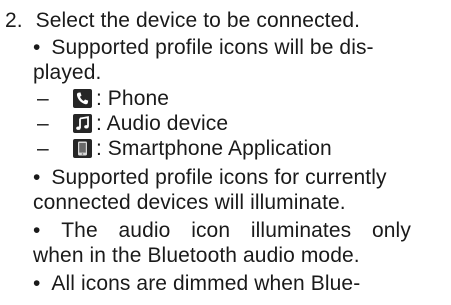 The height and width of the screenshot is (305, 451). I want to click on bullet-word: icon, so click(211, 230).